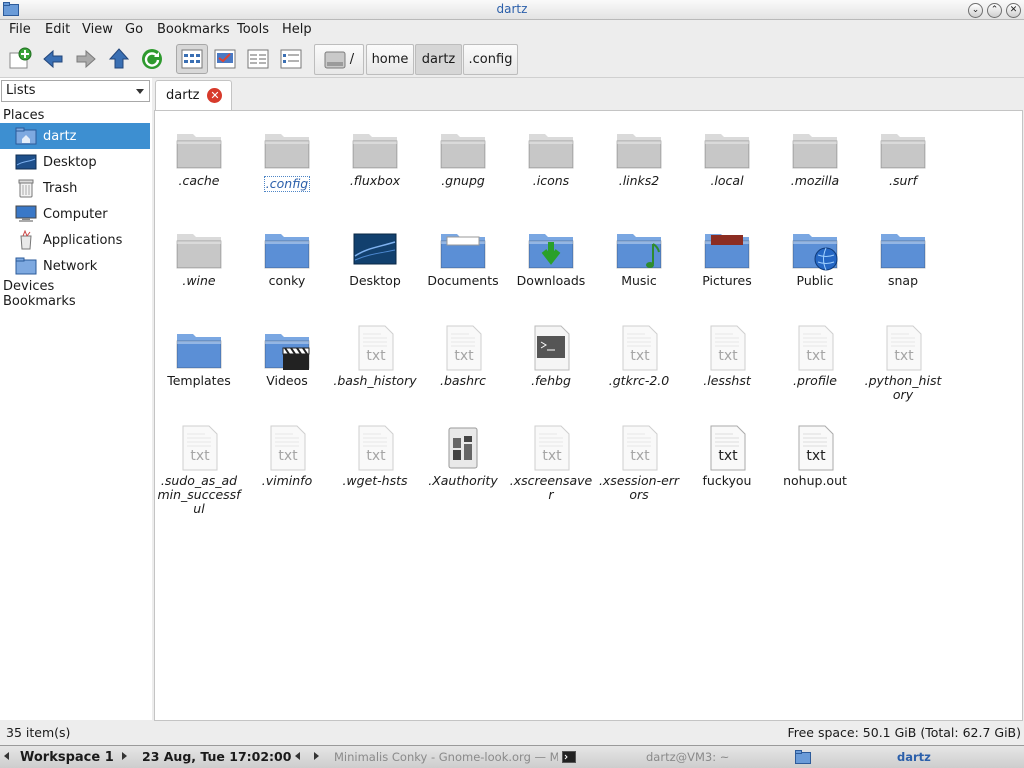 The width and height of the screenshot is (1024, 768). What do you see at coordinates (287, 184) in the screenshot?
I see `file-name-selected: .config` at bounding box center [287, 184].